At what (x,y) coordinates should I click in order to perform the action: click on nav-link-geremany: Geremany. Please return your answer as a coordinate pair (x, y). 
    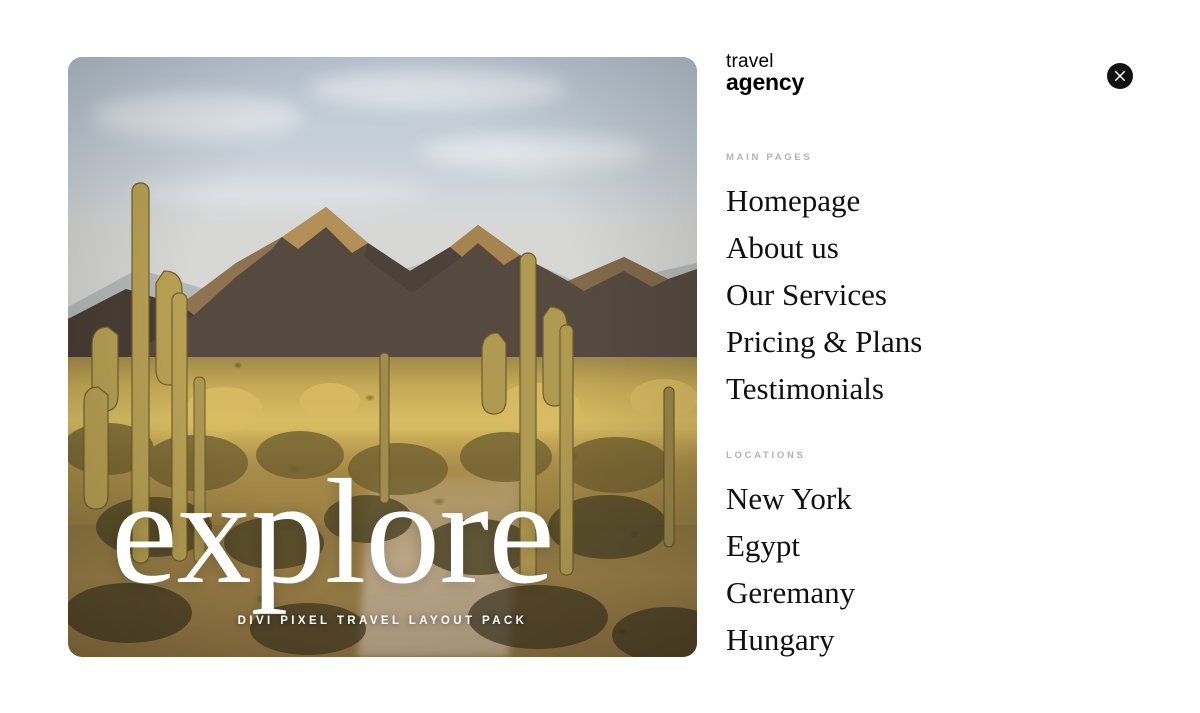
    Looking at the image, I should click on (936, 592).